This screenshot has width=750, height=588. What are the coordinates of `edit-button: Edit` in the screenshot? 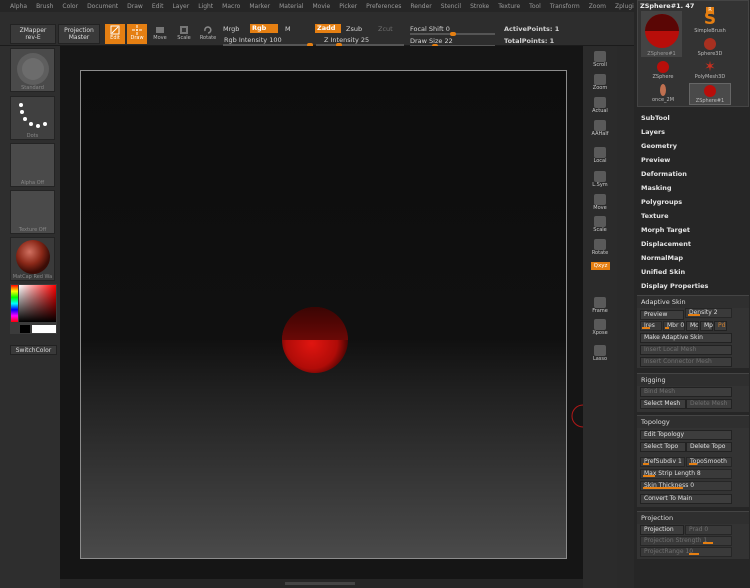 It's located at (115, 34).